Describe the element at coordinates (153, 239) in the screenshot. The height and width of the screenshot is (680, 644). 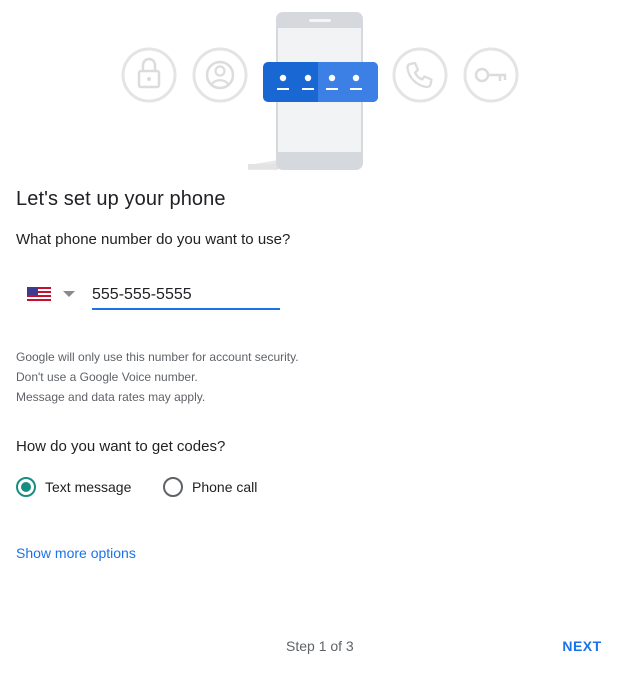
I see `phone-question: What phone number do you want to use?` at that location.